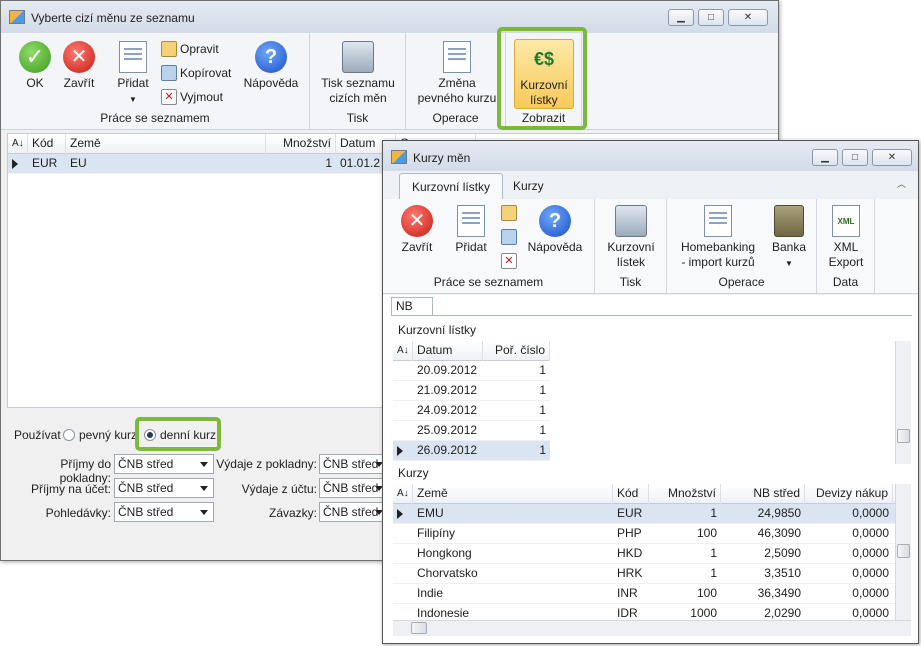 The image size is (921, 646). I want to click on radio-off-icon, so click(69, 435).